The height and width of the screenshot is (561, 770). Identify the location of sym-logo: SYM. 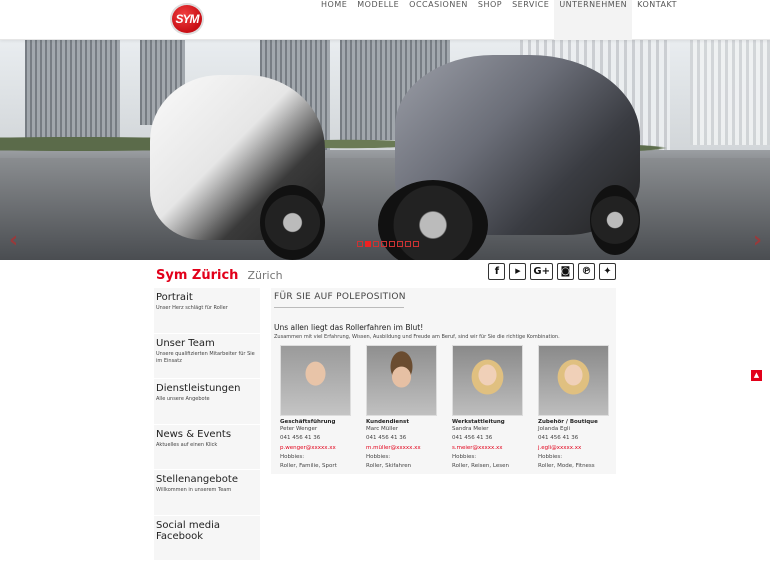
(187, 20).